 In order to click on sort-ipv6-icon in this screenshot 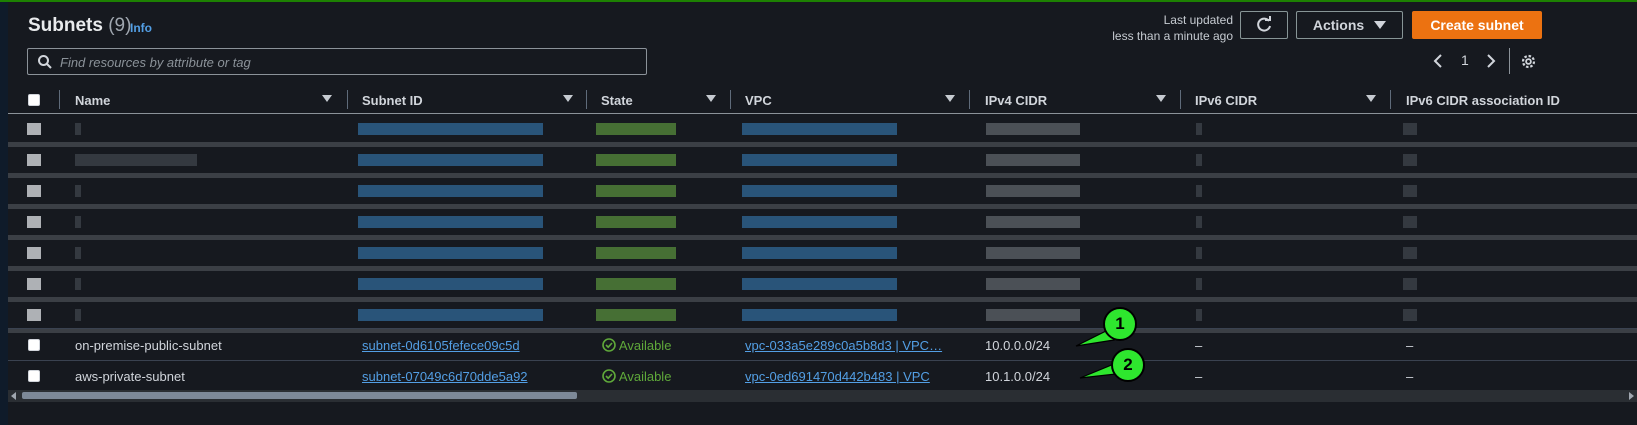, I will do `click(1371, 98)`.